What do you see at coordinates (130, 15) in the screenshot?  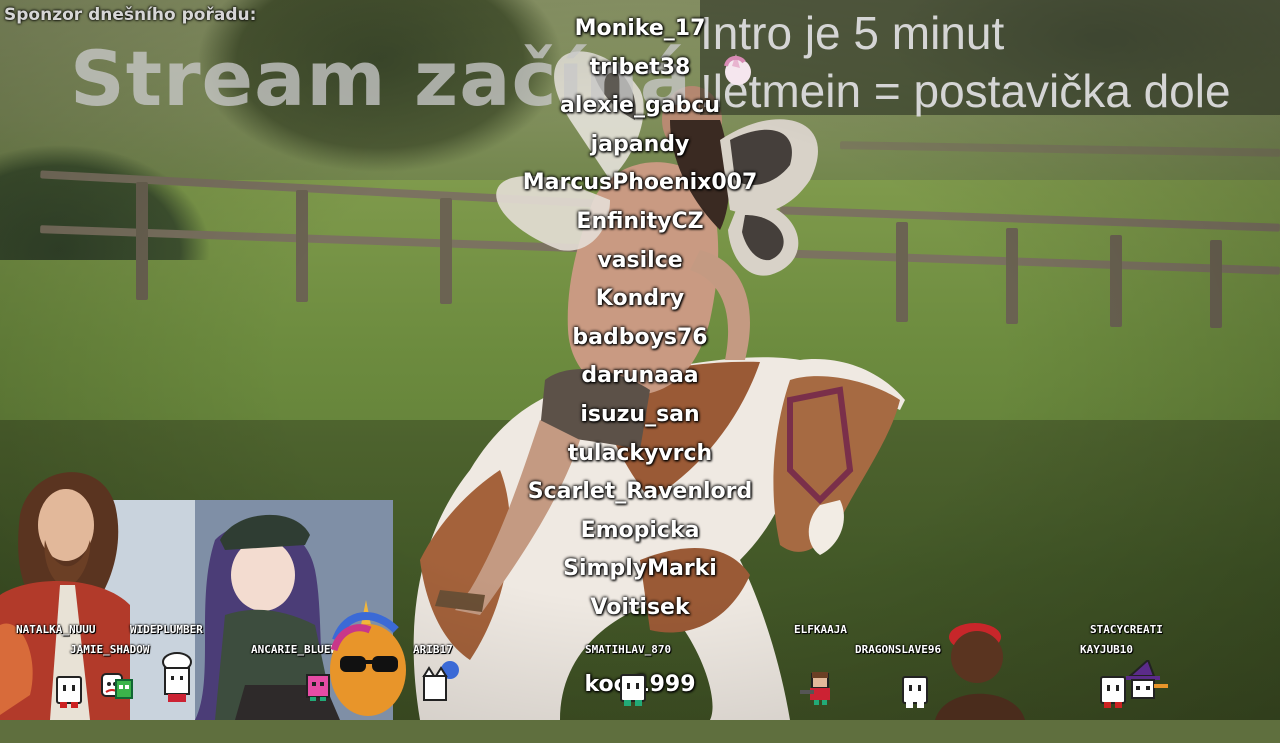 I see `sponsor-label: Sponzor dnešního pořadu:` at bounding box center [130, 15].